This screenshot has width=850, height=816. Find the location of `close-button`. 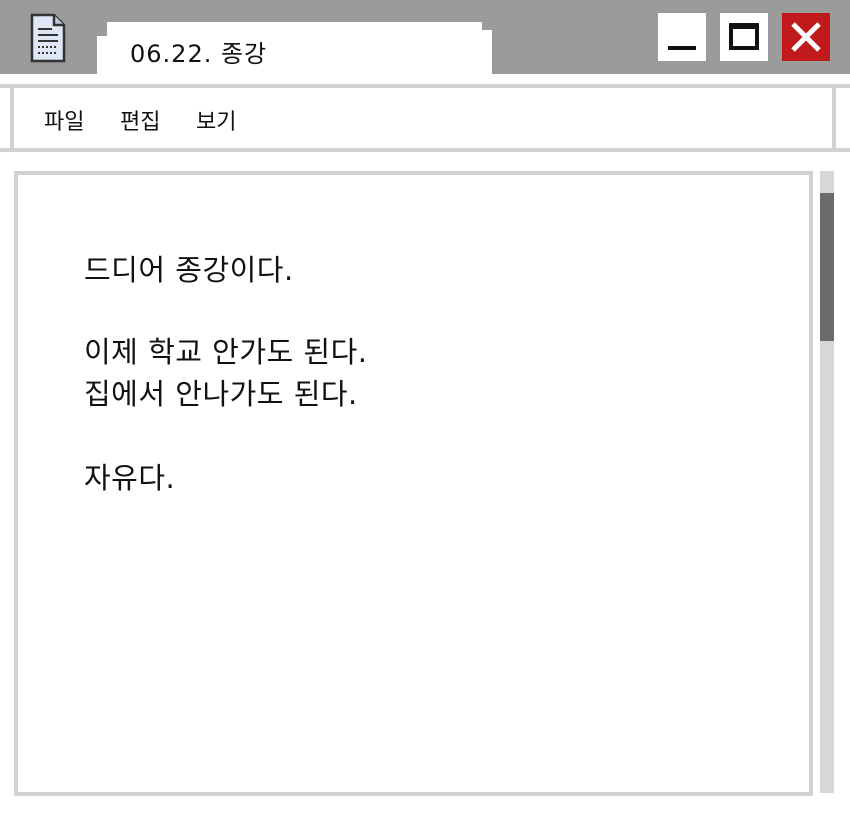

close-button is located at coordinates (806, 37).